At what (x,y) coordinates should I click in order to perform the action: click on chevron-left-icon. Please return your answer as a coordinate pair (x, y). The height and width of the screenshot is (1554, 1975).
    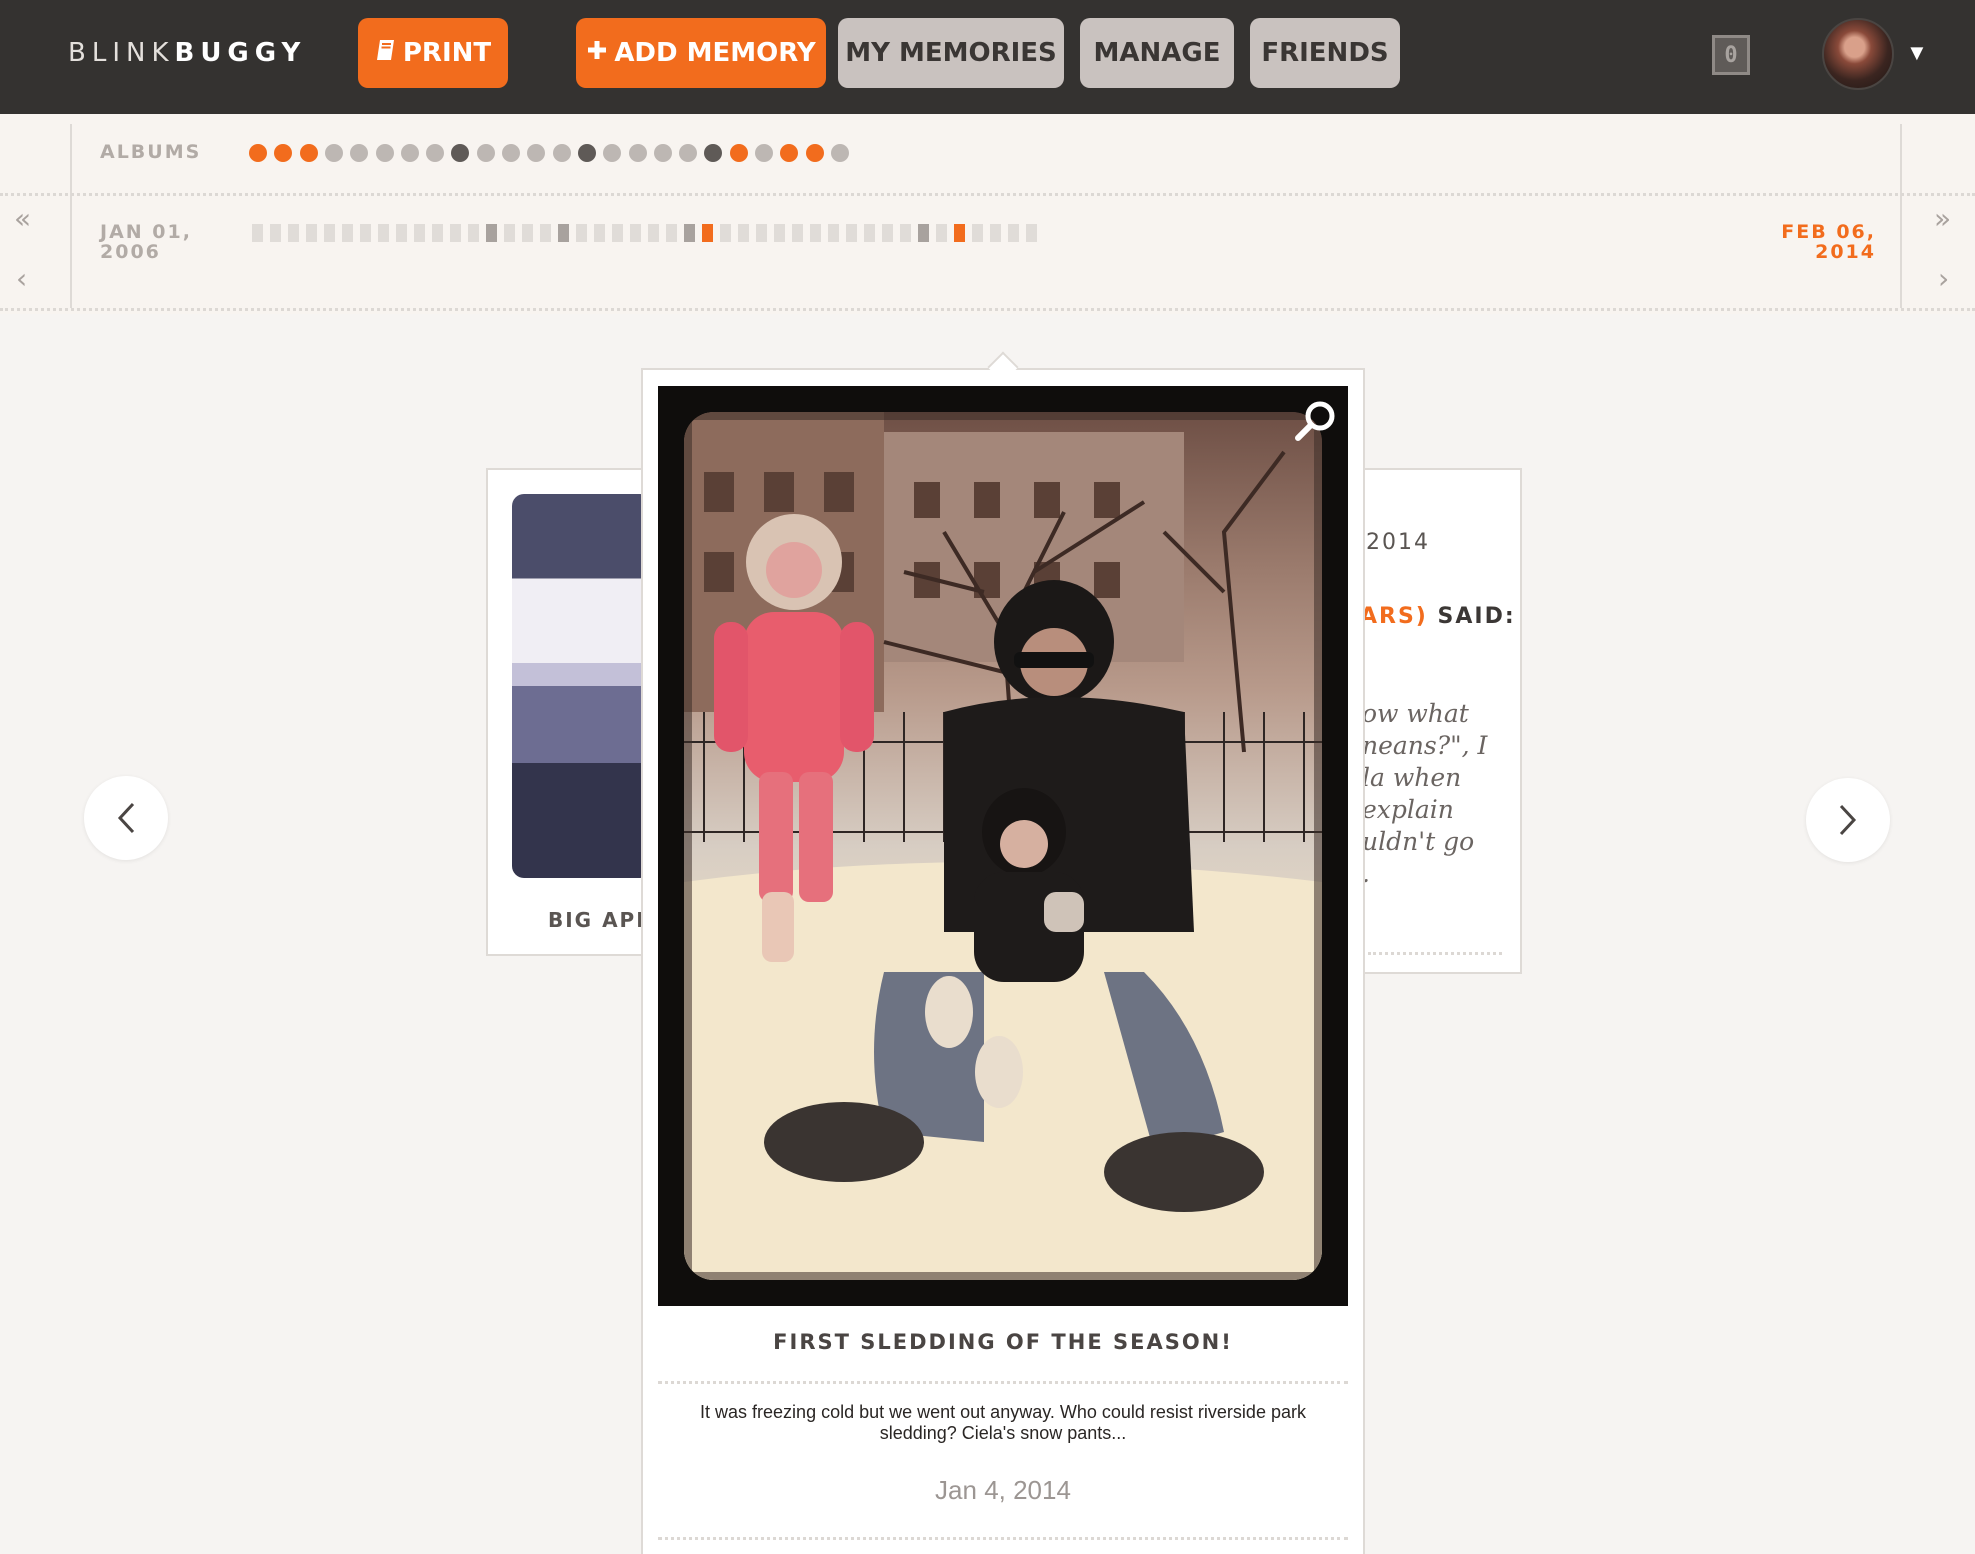
    Looking at the image, I should click on (126, 818).